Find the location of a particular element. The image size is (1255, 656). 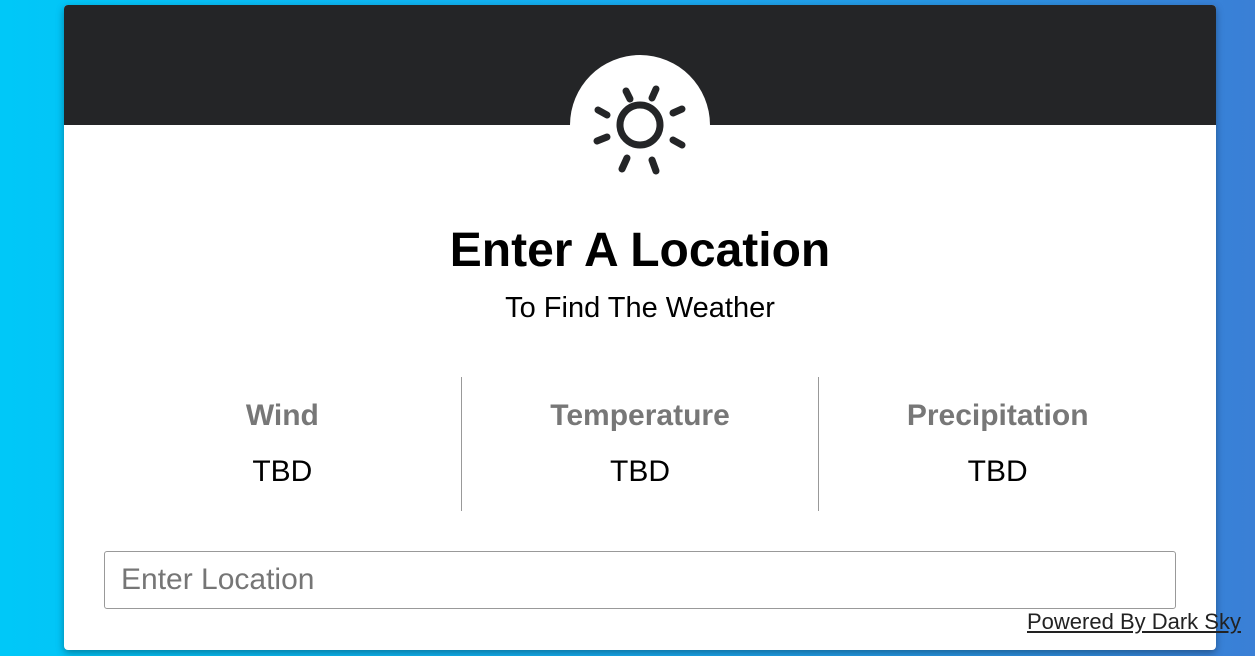

powered-by-dark-sky-link: Powered By Dark Sky is located at coordinates (1134, 622).